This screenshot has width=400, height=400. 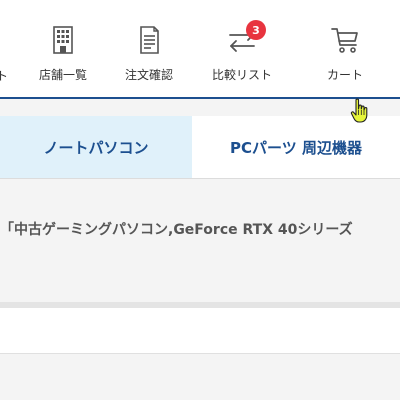 What do you see at coordinates (241, 75) in the screenshot?
I see `nav-label-compare-list: 比較リスト` at bounding box center [241, 75].